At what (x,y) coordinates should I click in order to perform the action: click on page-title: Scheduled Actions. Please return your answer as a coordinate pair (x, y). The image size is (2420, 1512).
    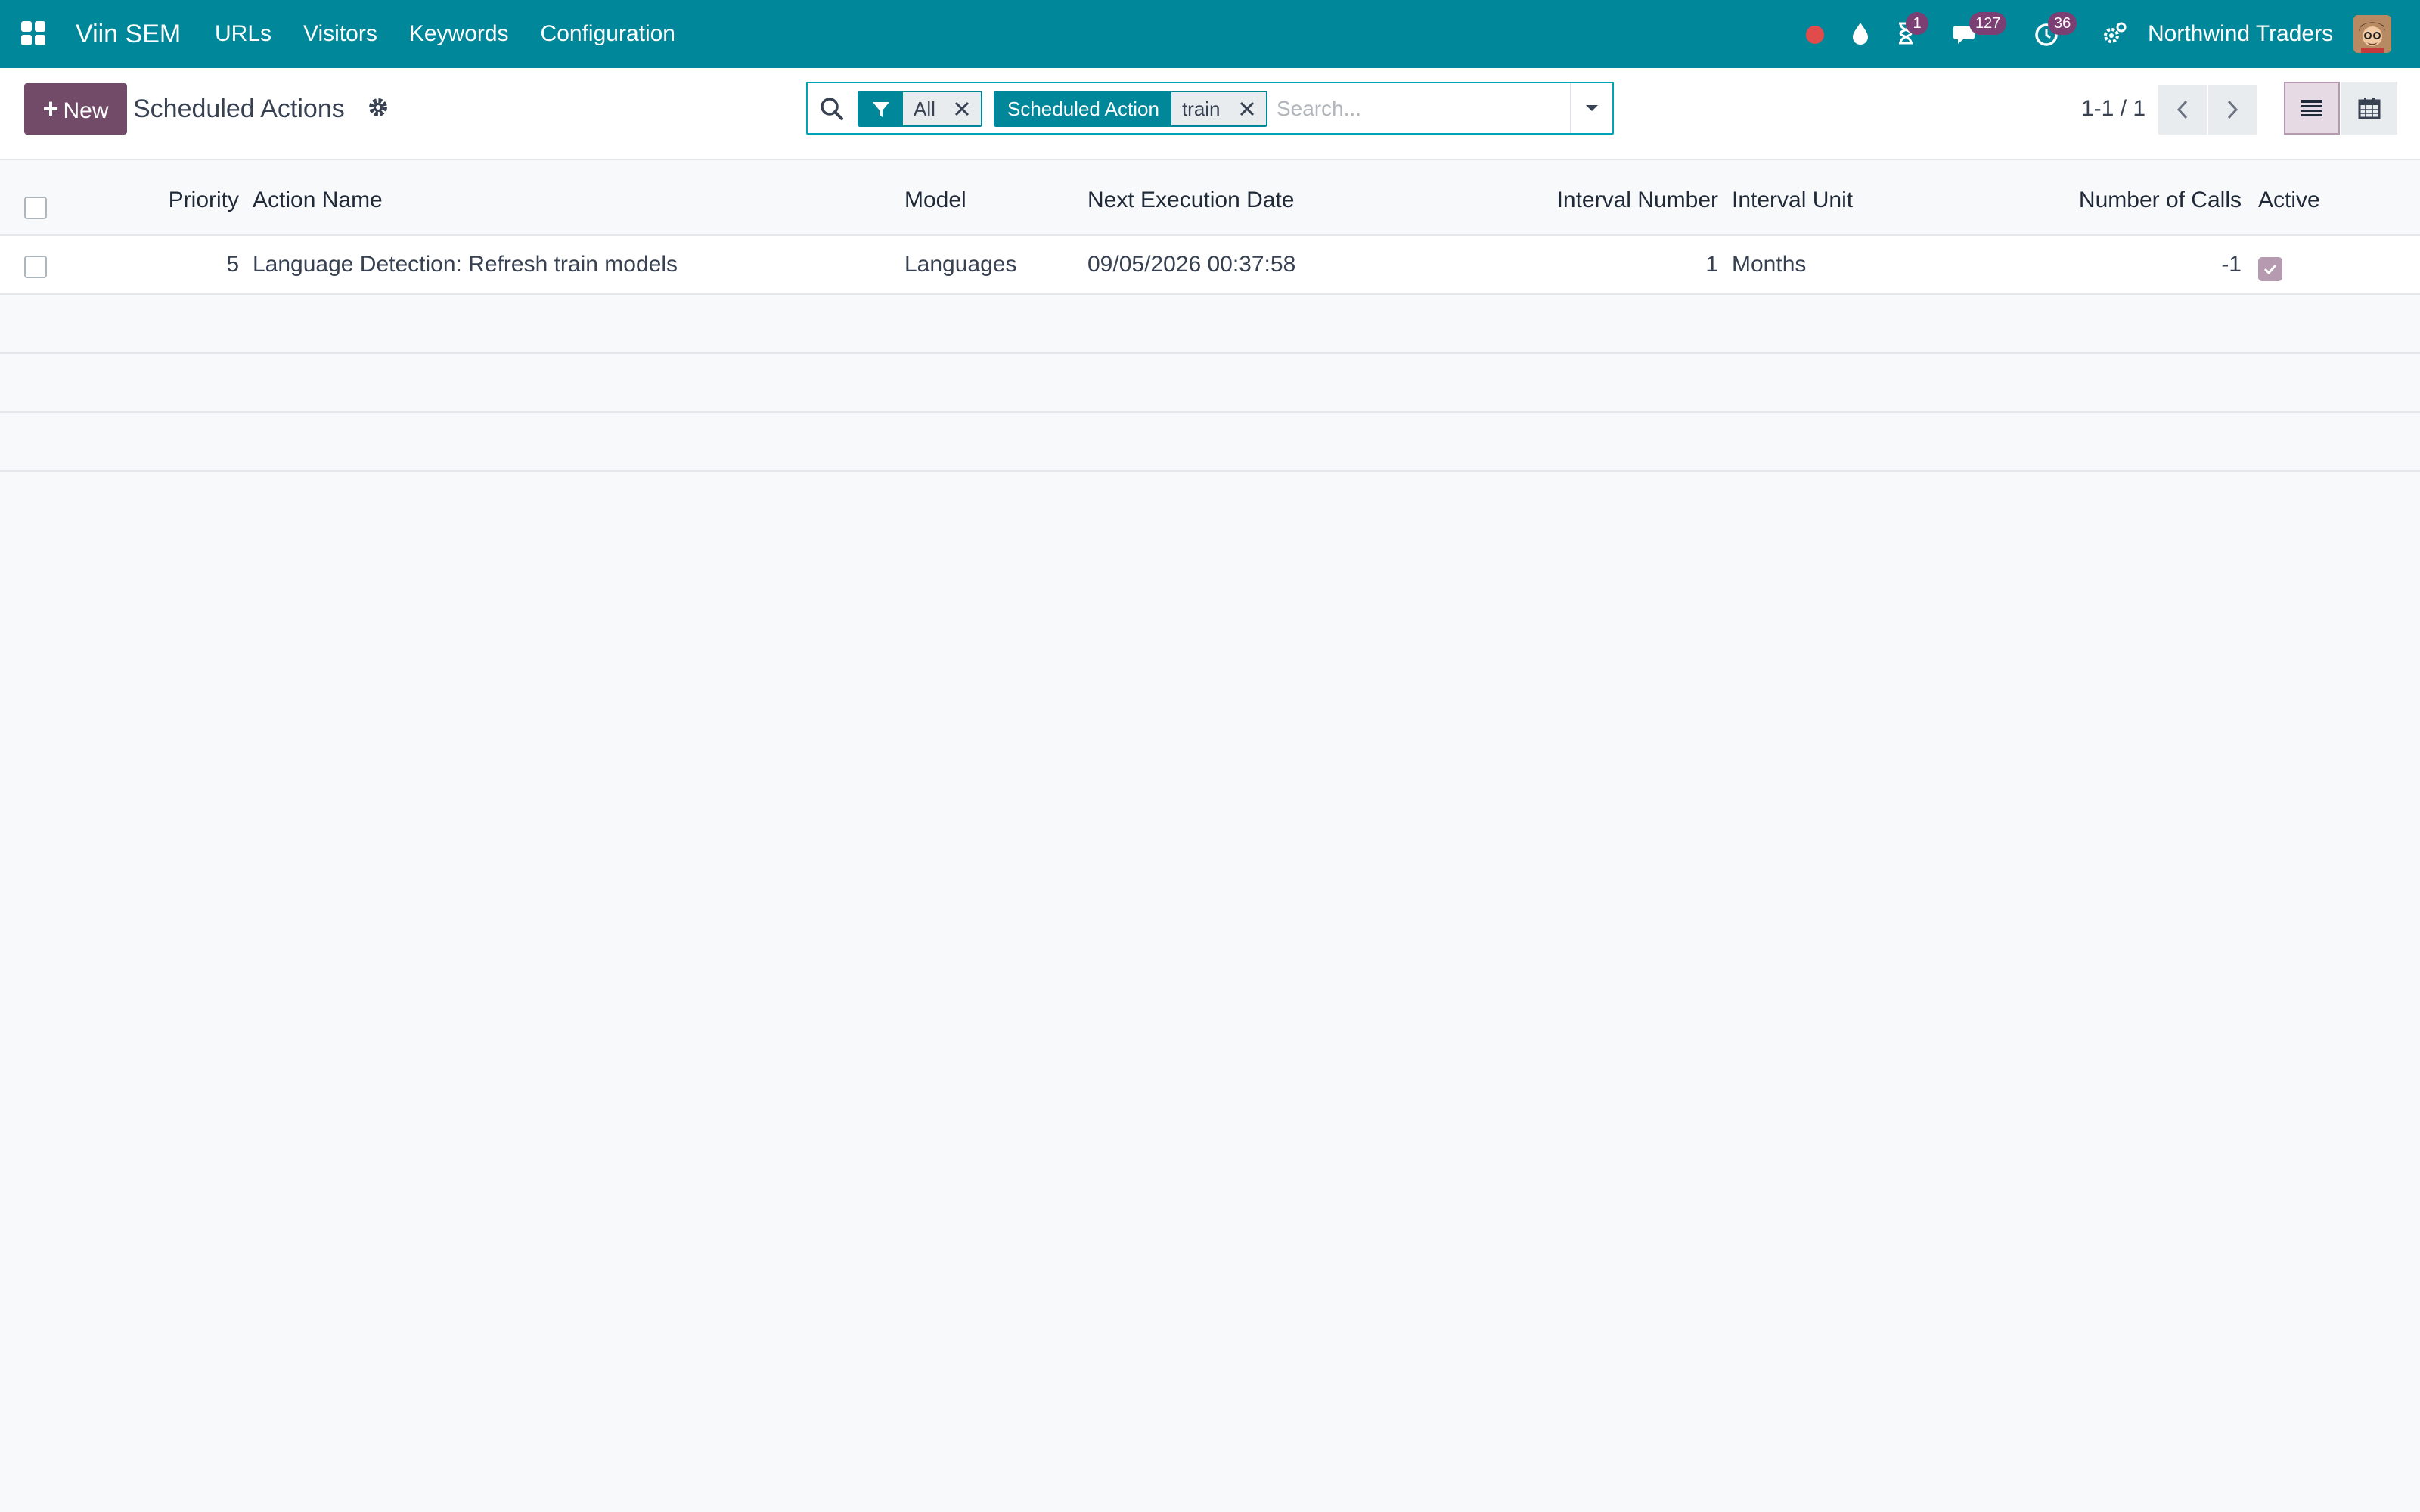
    Looking at the image, I should click on (239, 109).